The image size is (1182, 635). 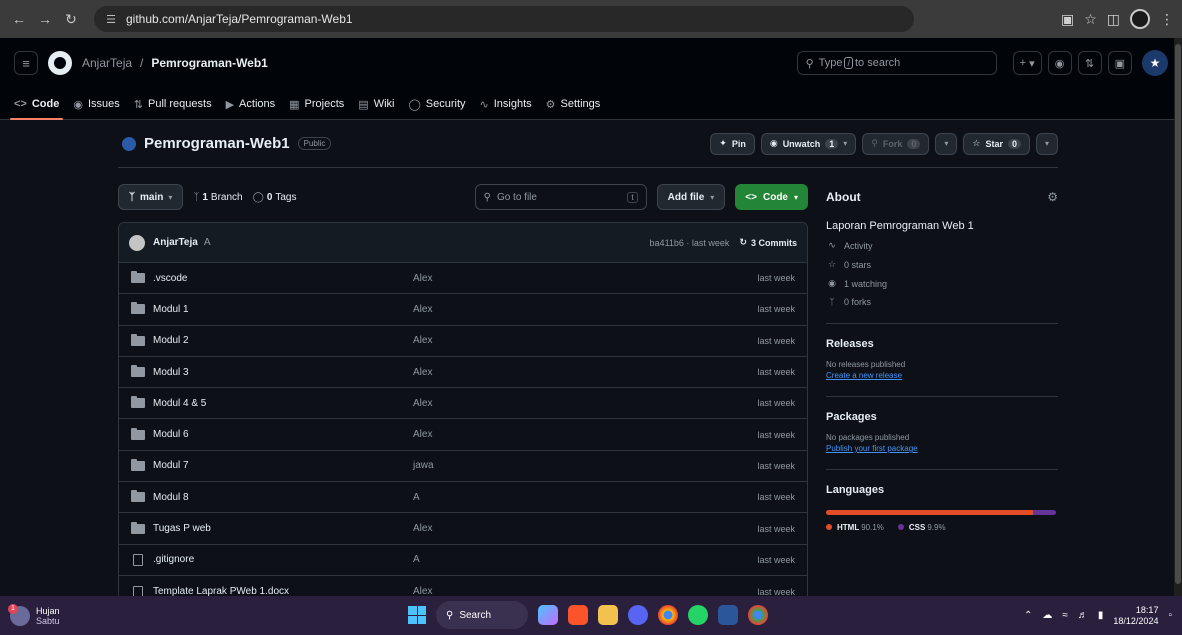 I want to click on clock: 18:17 18/12/2024, so click(x=1135, y=616).